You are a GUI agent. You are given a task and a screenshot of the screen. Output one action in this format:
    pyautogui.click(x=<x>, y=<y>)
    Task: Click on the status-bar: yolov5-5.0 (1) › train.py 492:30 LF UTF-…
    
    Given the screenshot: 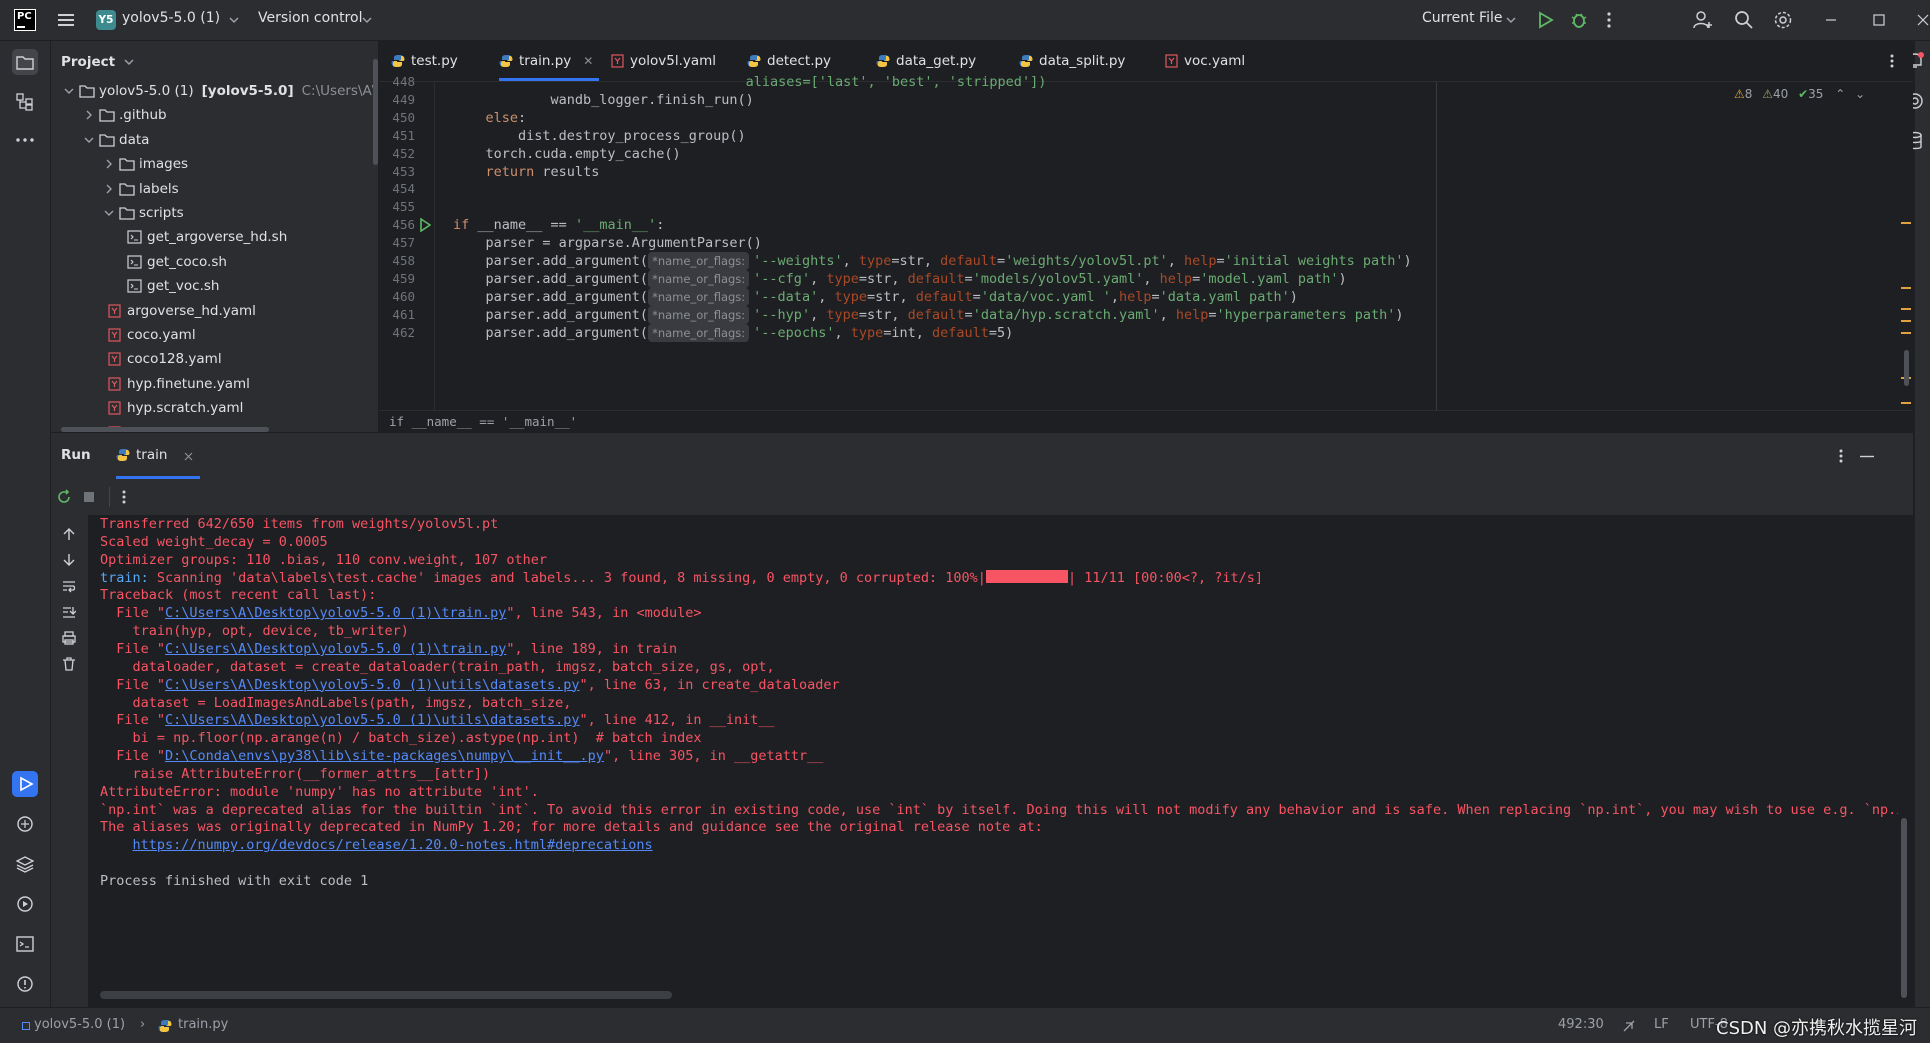 What is the action you would take?
    pyautogui.click(x=965, y=1025)
    